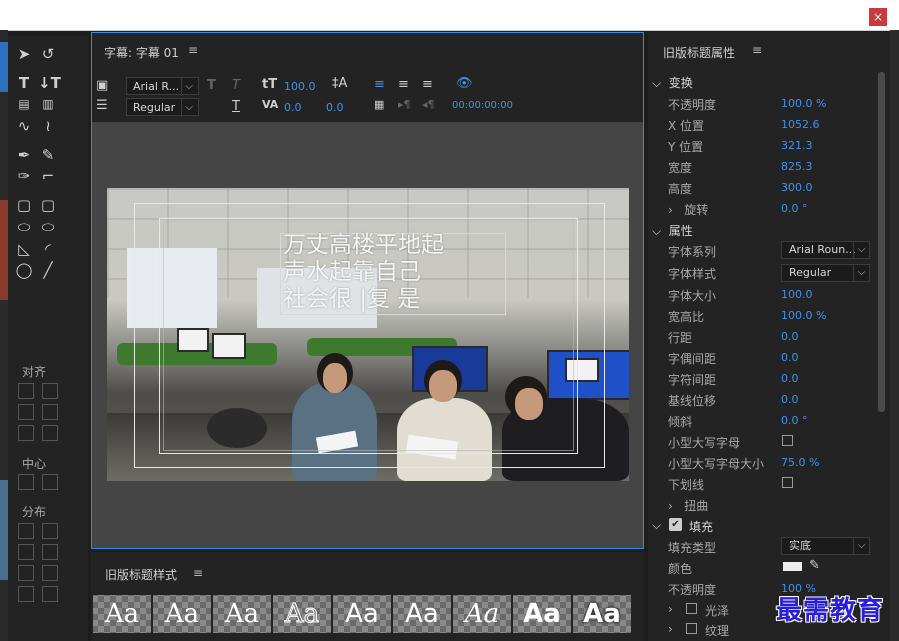 The height and width of the screenshot is (641, 899). What do you see at coordinates (803, 315) in the screenshot?
I see `aspect-value: 100.0 %` at bounding box center [803, 315].